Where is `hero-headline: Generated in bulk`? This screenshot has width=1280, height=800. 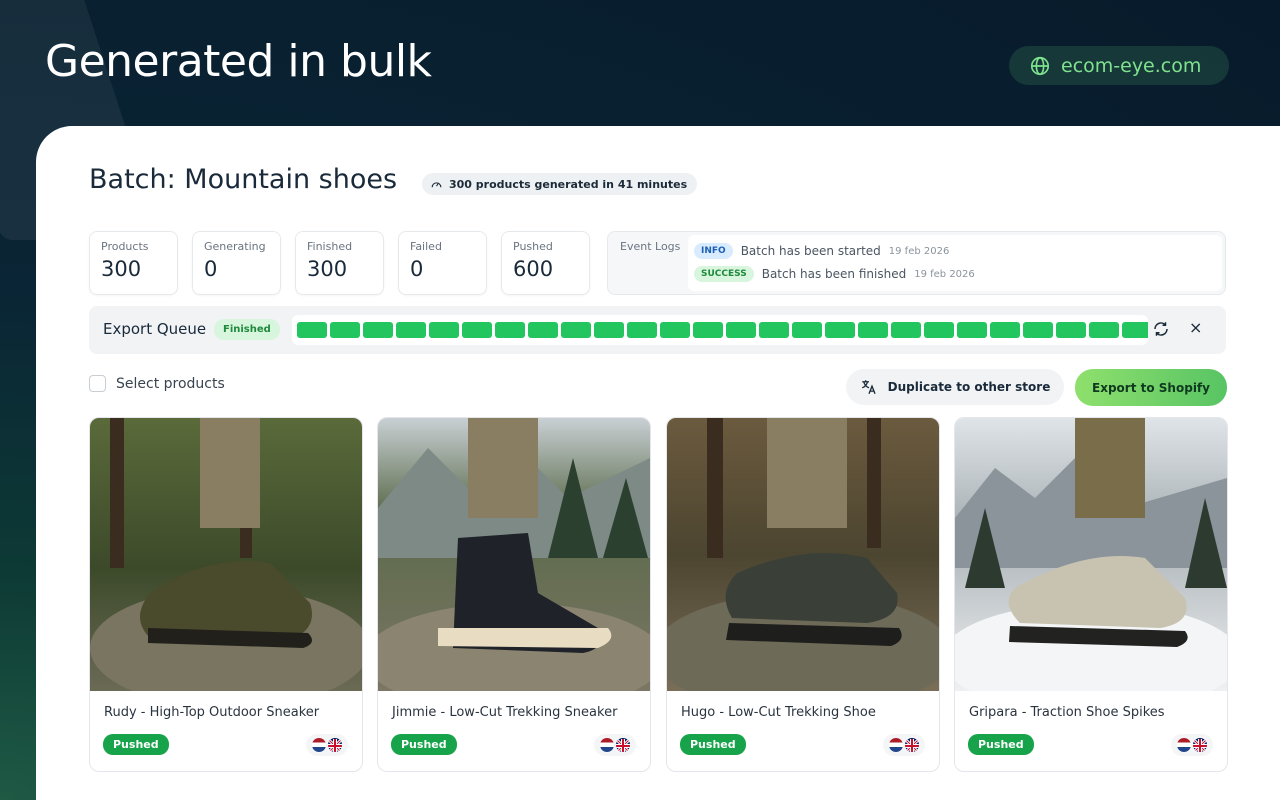
hero-headline: Generated in bulk is located at coordinates (238, 61).